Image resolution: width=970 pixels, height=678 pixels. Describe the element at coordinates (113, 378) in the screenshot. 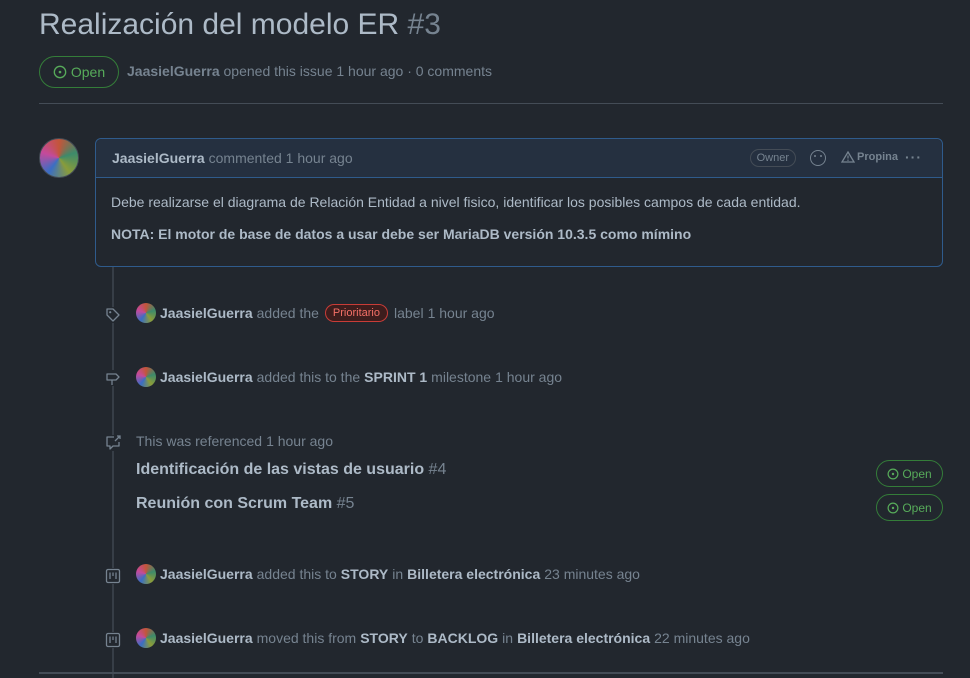

I see `milestone-icon` at that location.